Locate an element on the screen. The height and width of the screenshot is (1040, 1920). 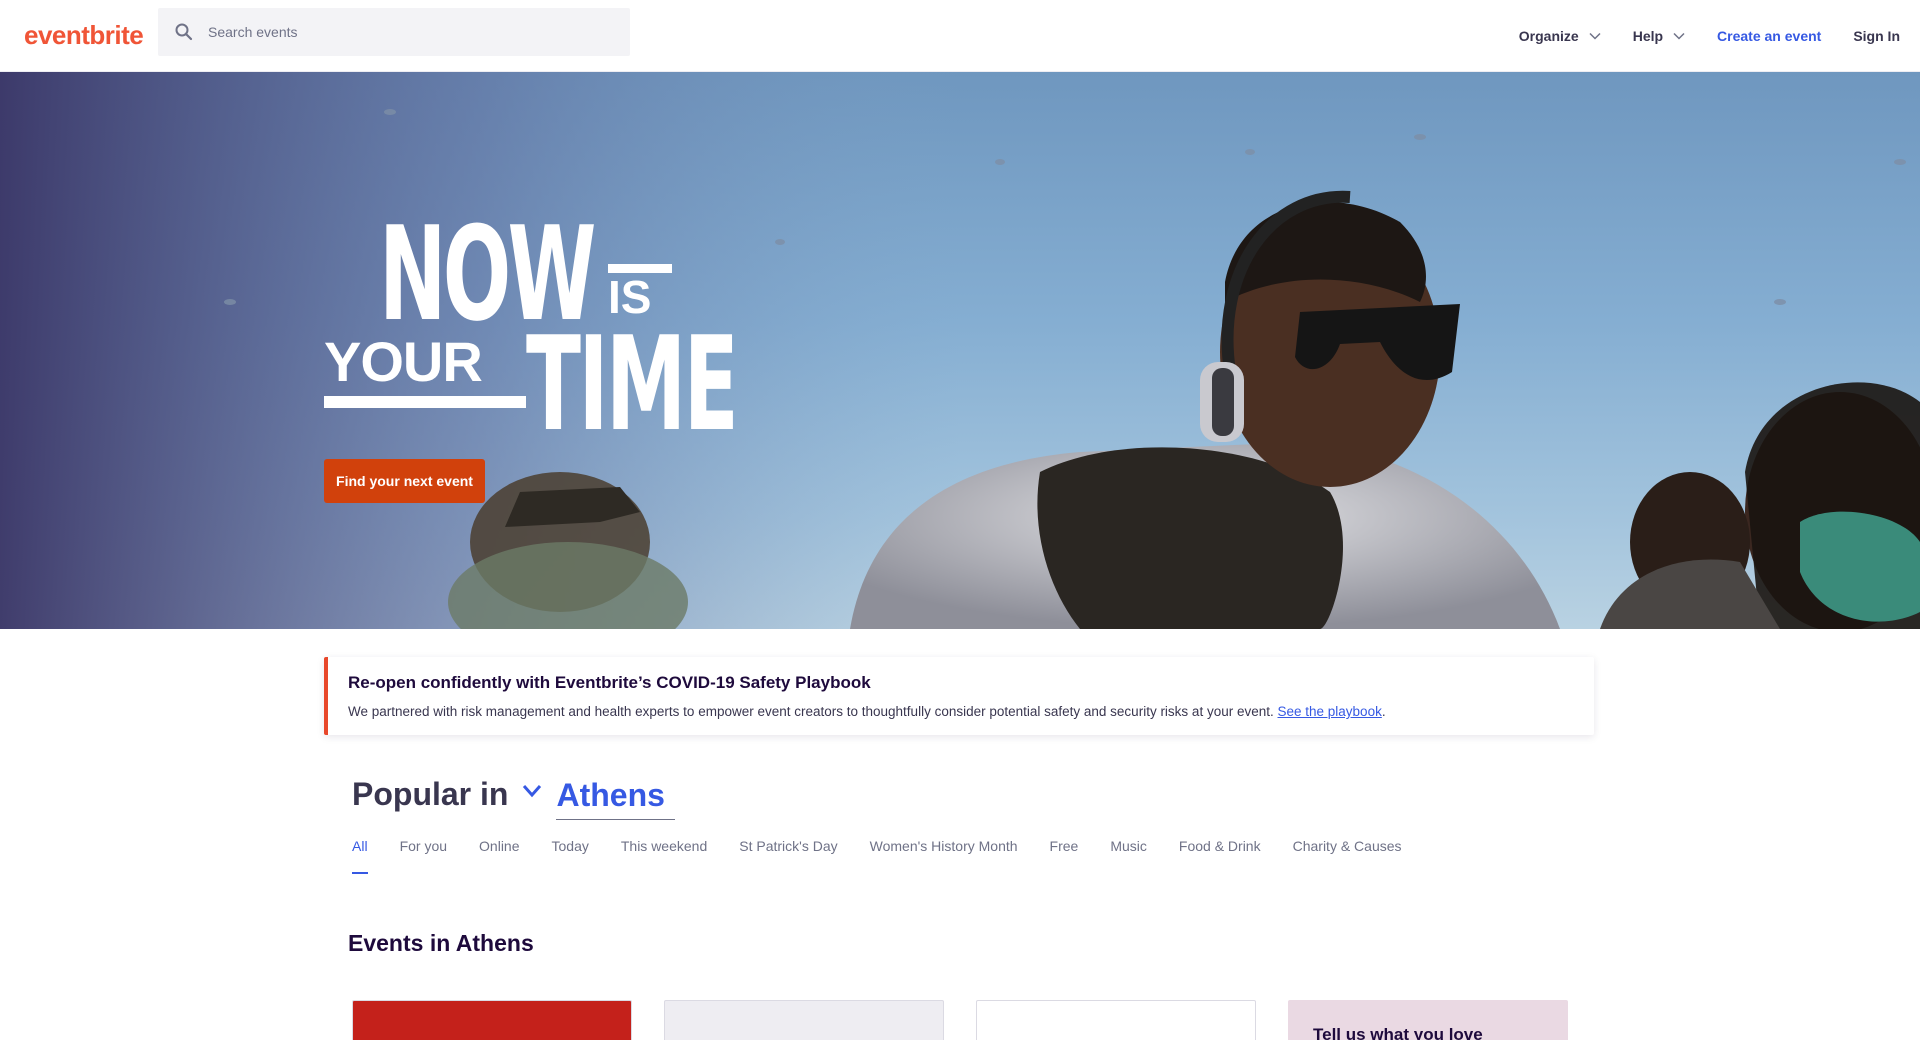
hero-underline-bar is located at coordinates (425, 402).